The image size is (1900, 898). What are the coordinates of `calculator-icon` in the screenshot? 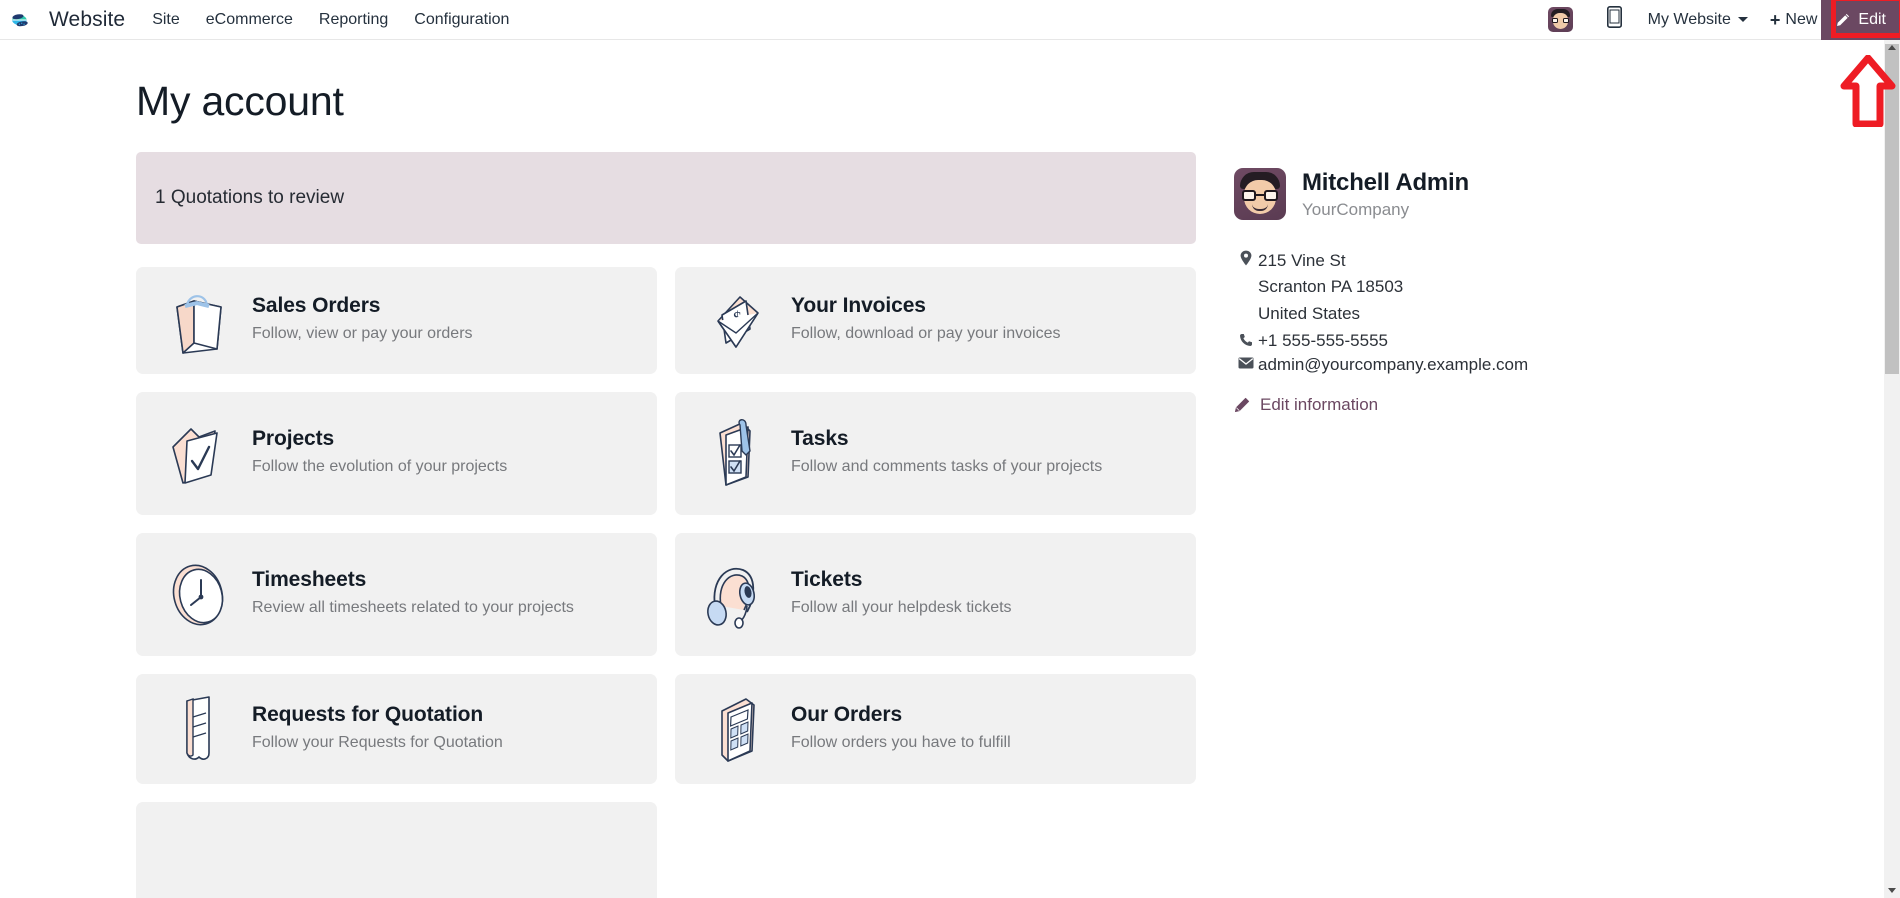 It's located at (737, 729).